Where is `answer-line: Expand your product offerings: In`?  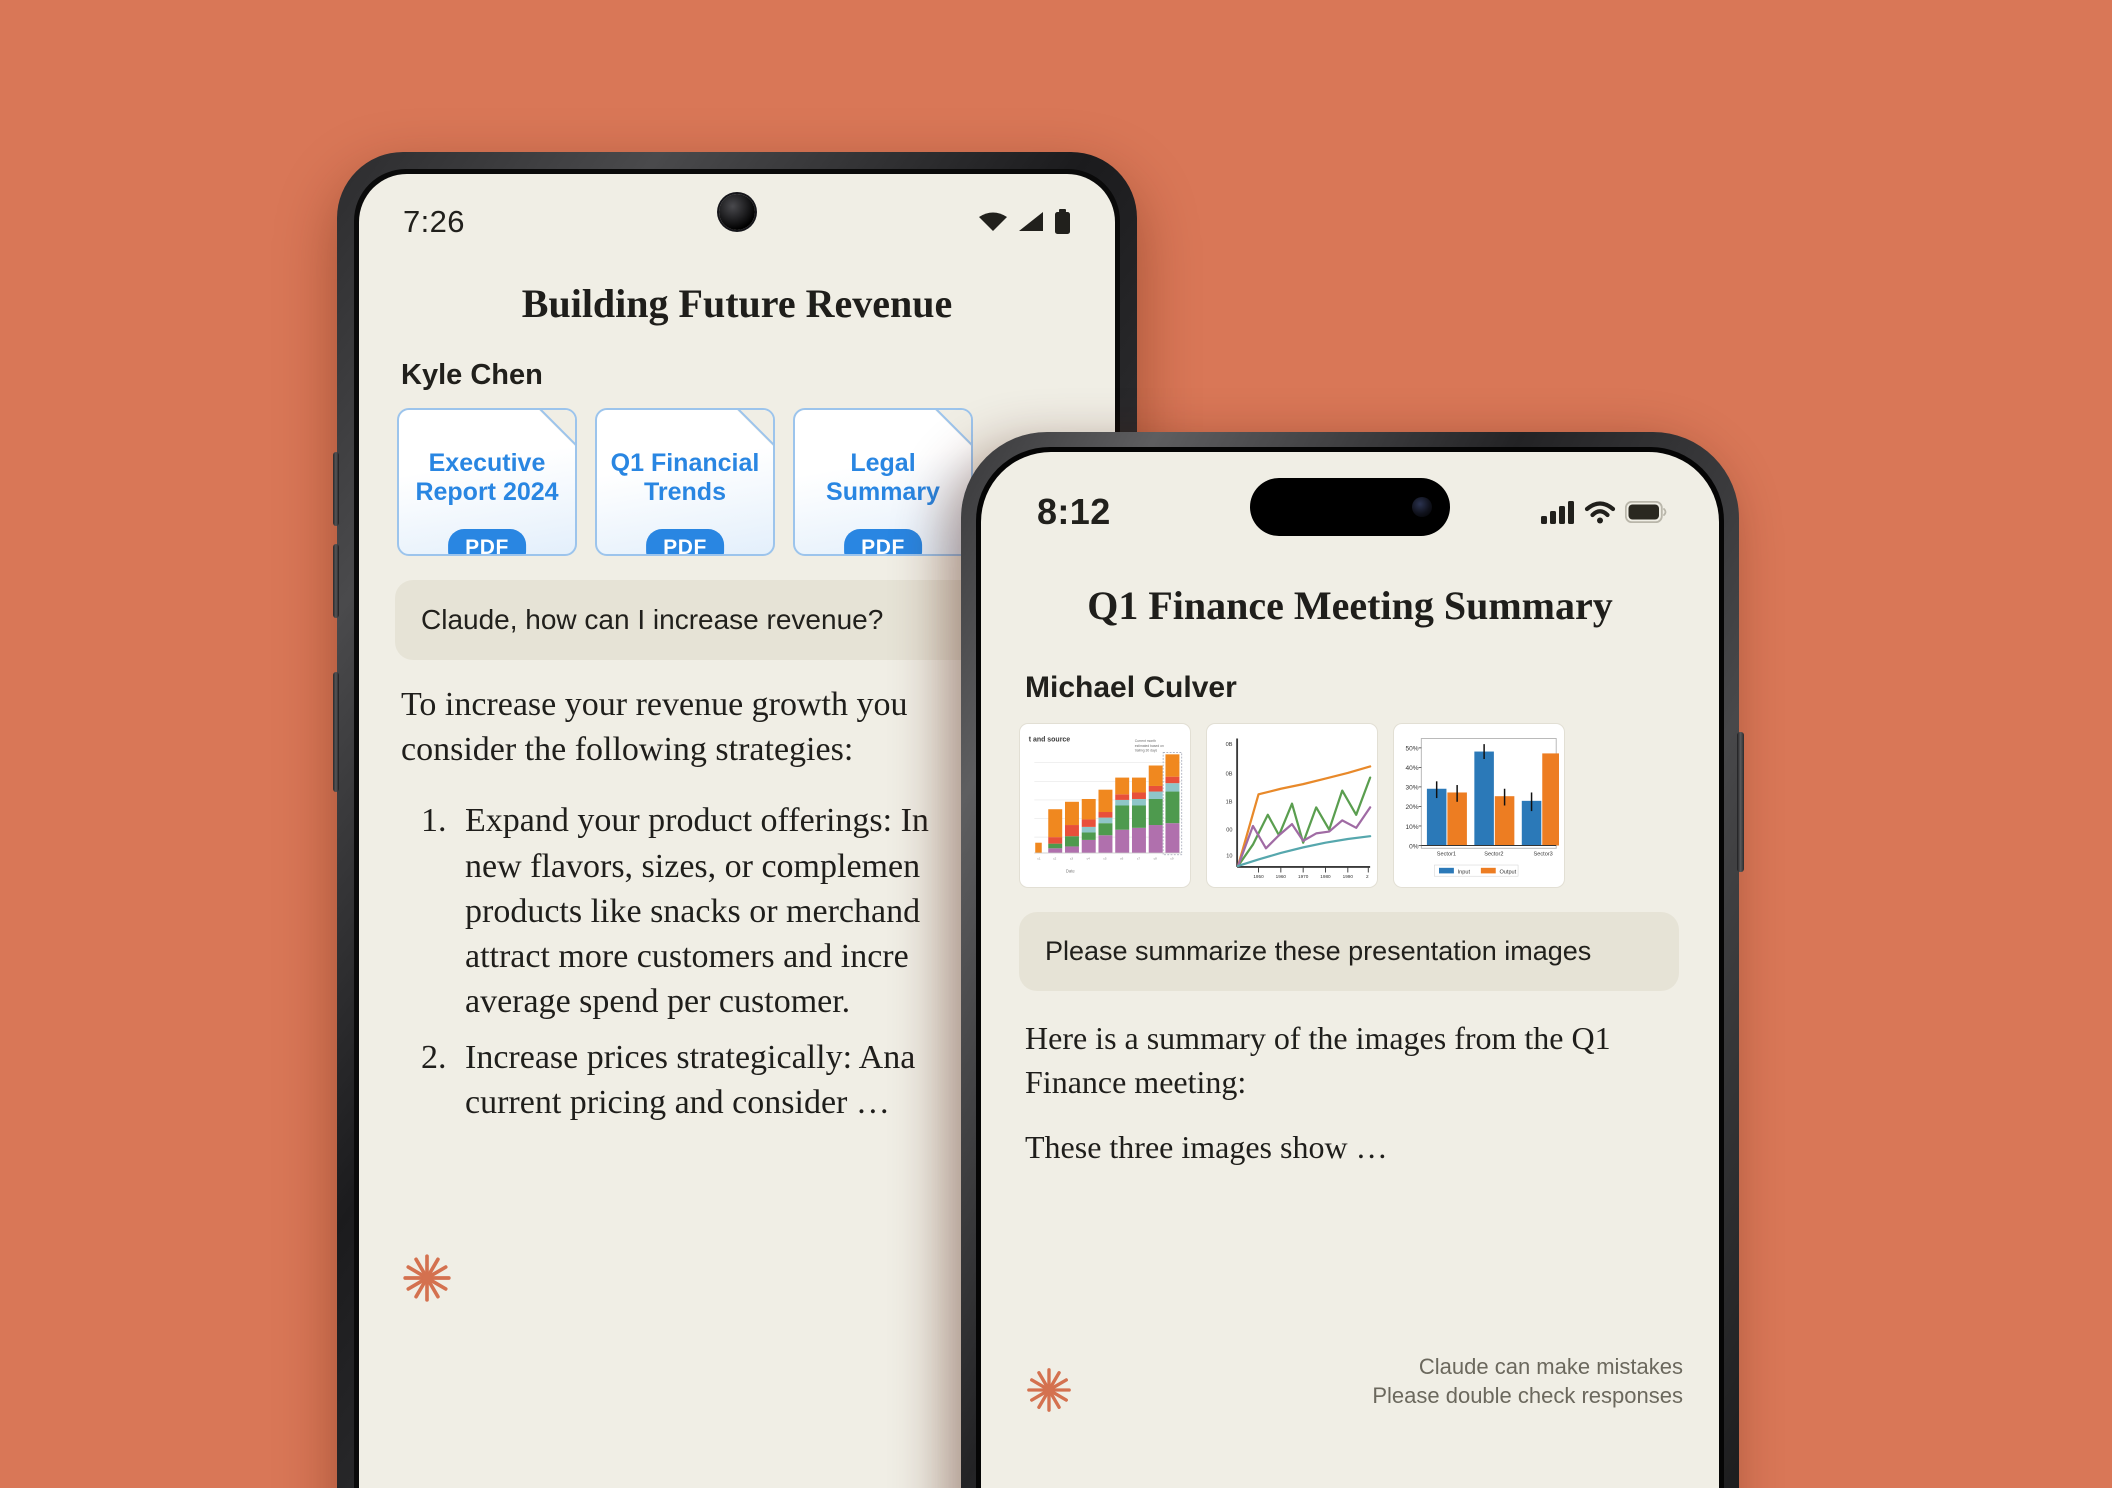
answer-line: Expand your product offerings: In is located at coordinates (697, 821).